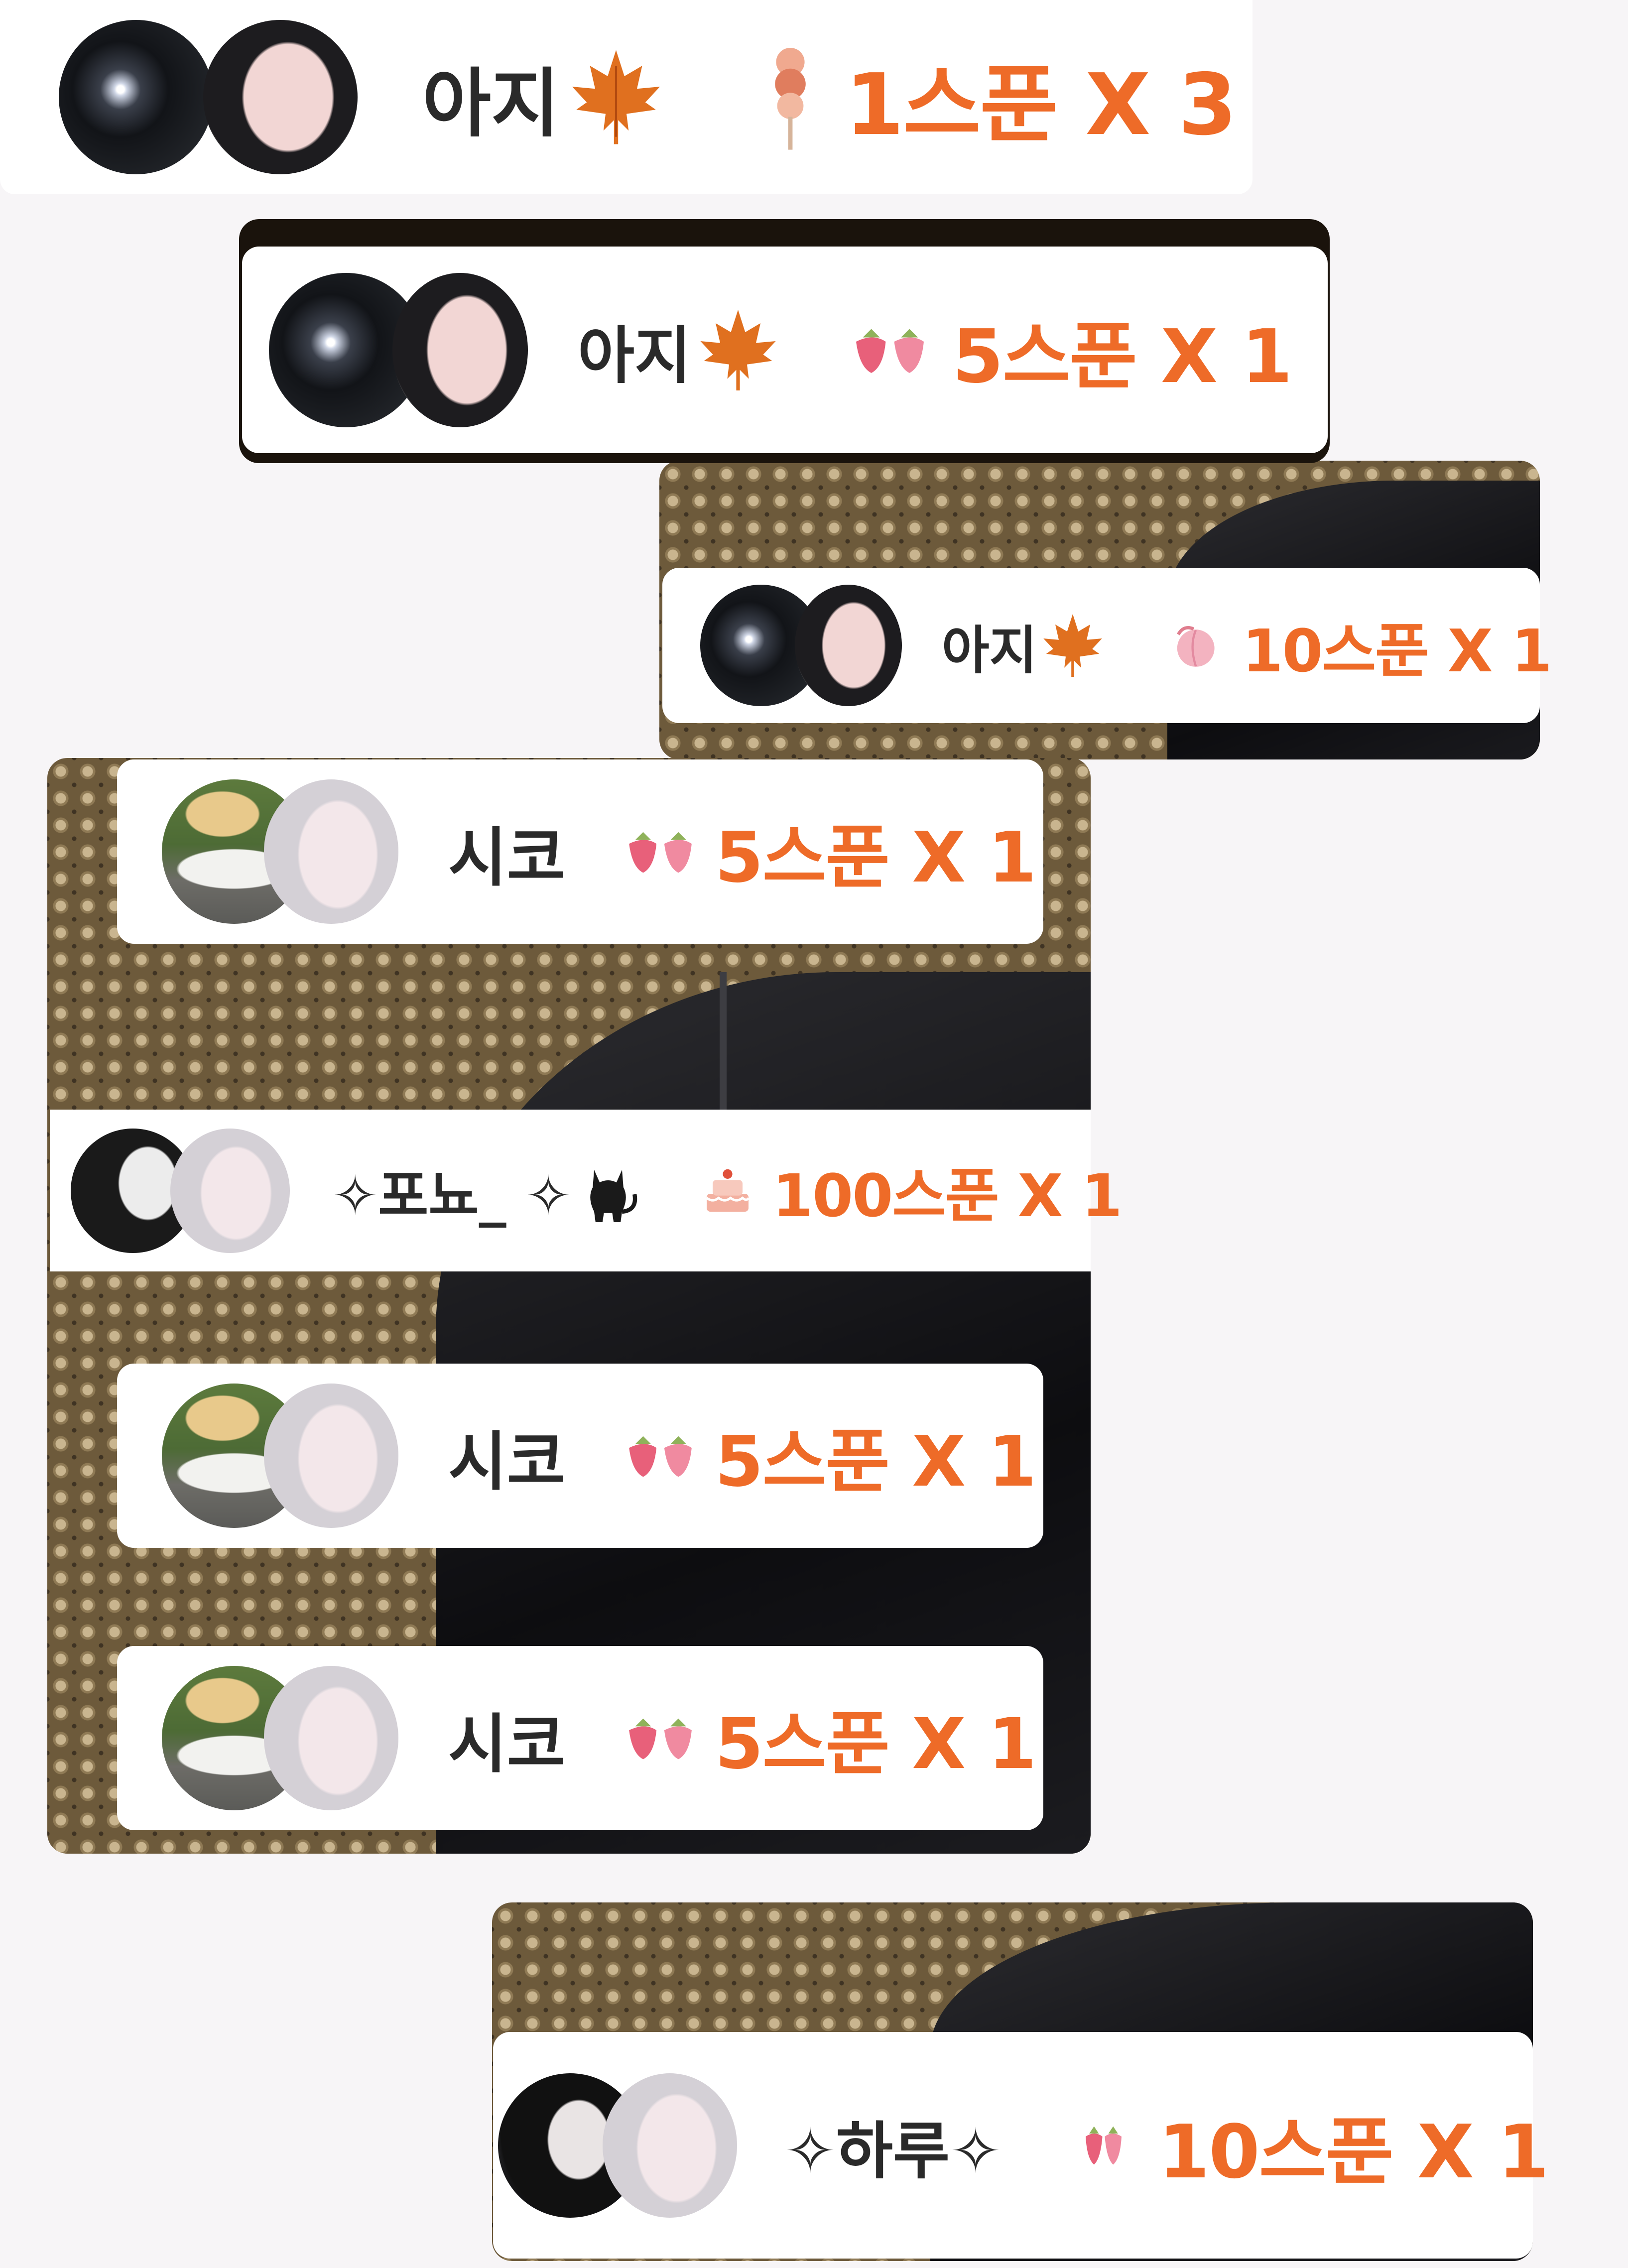  Describe the element at coordinates (893, 2151) in the screenshot. I see `username: ✧하루✧` at that location.